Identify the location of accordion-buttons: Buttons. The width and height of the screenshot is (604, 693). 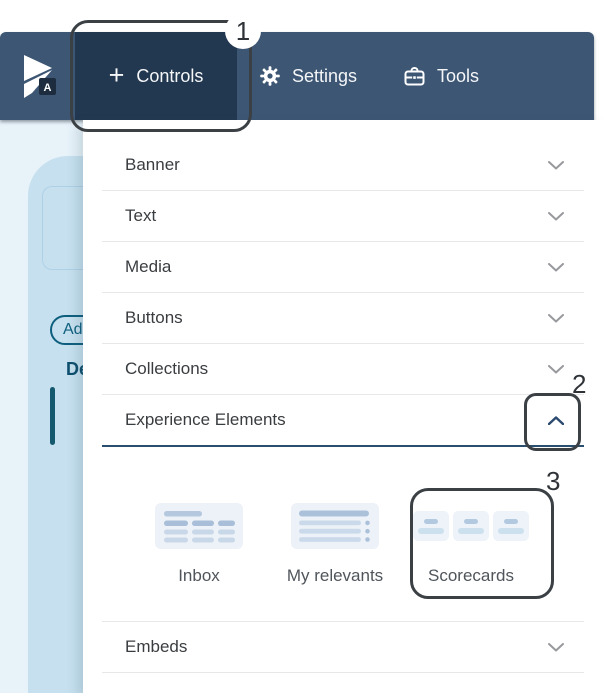
(343, 318).